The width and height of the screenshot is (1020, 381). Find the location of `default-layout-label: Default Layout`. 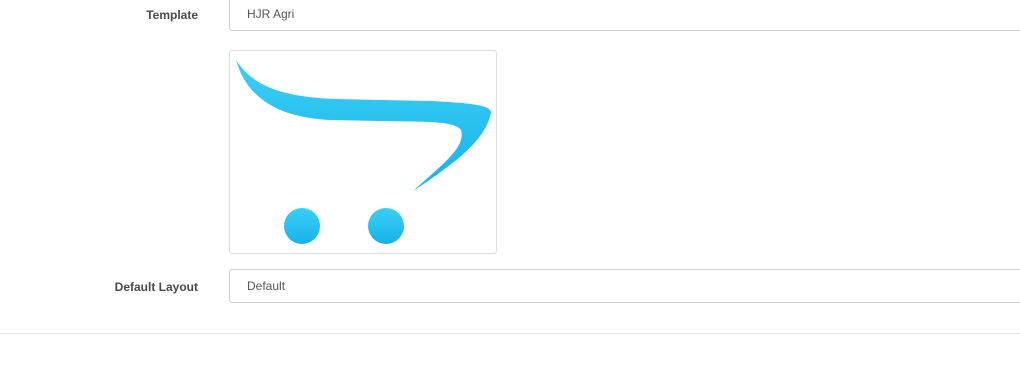

default-layout-label: Default Layout is located at coordinates (156, 287).